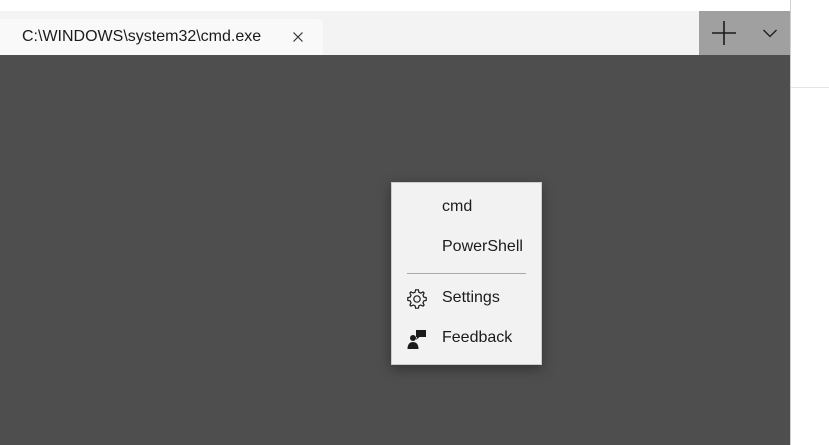 This screenshot has height=445, width=829. I want to click on dropdown-button, so click(769, 33).